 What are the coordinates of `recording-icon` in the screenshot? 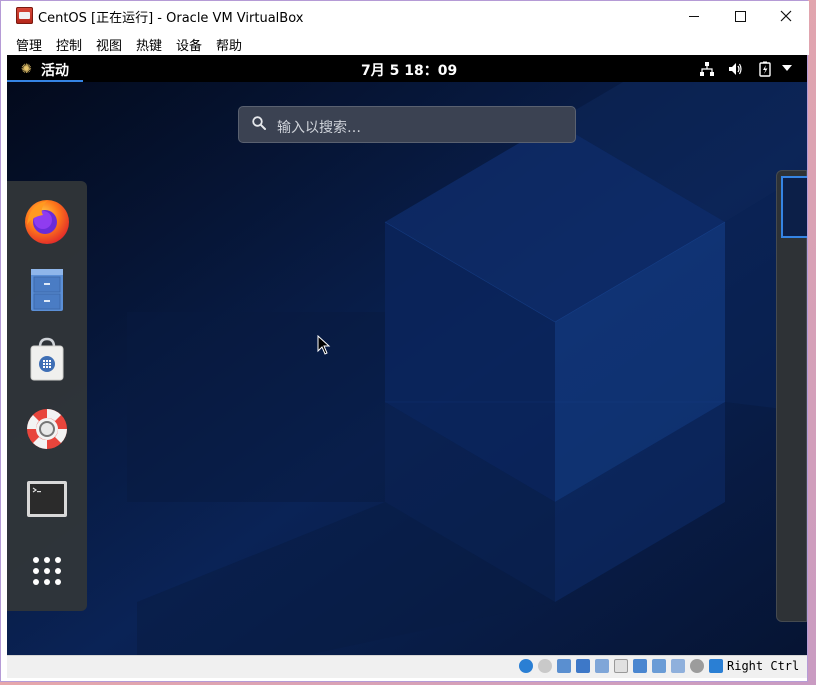 It's located at (659, 666).